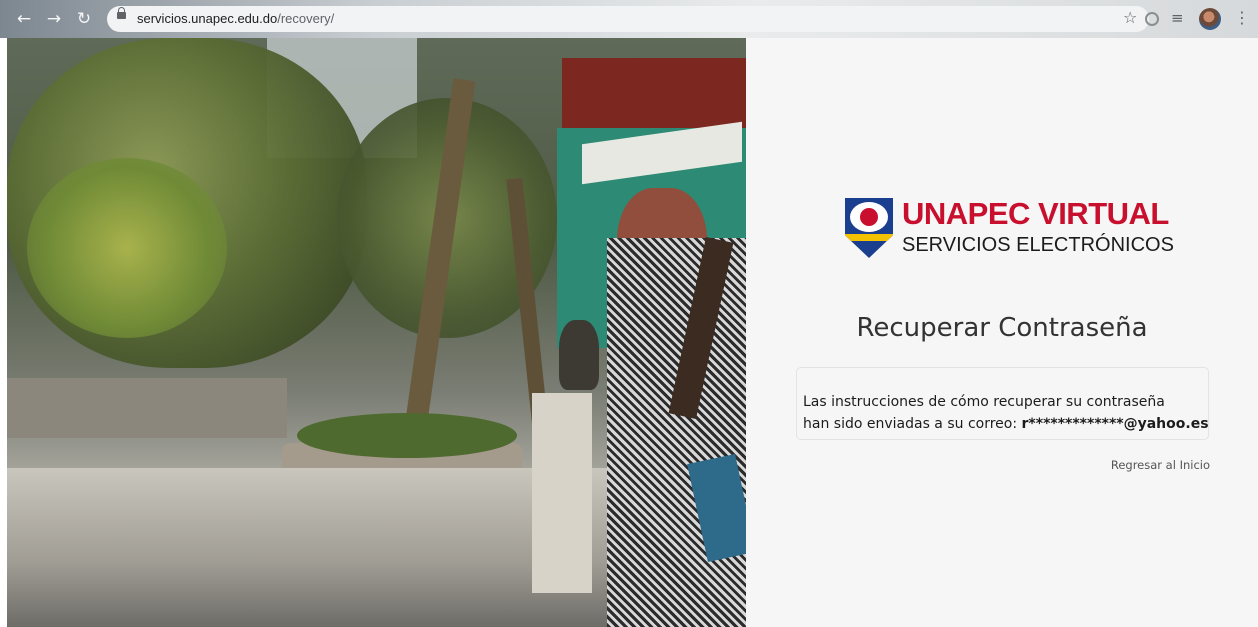  Describe the element at coordinates (207, 18) in the screenshot. I see `url-host: servicios.unapec.edu.do` at that location.